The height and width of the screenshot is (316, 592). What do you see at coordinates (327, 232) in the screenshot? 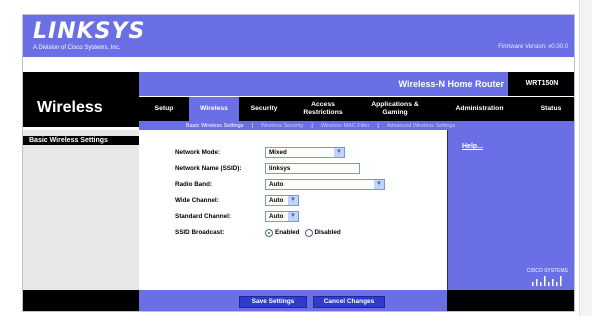
I see `disabled-label: Disabled` at bounding box center [327, 232].